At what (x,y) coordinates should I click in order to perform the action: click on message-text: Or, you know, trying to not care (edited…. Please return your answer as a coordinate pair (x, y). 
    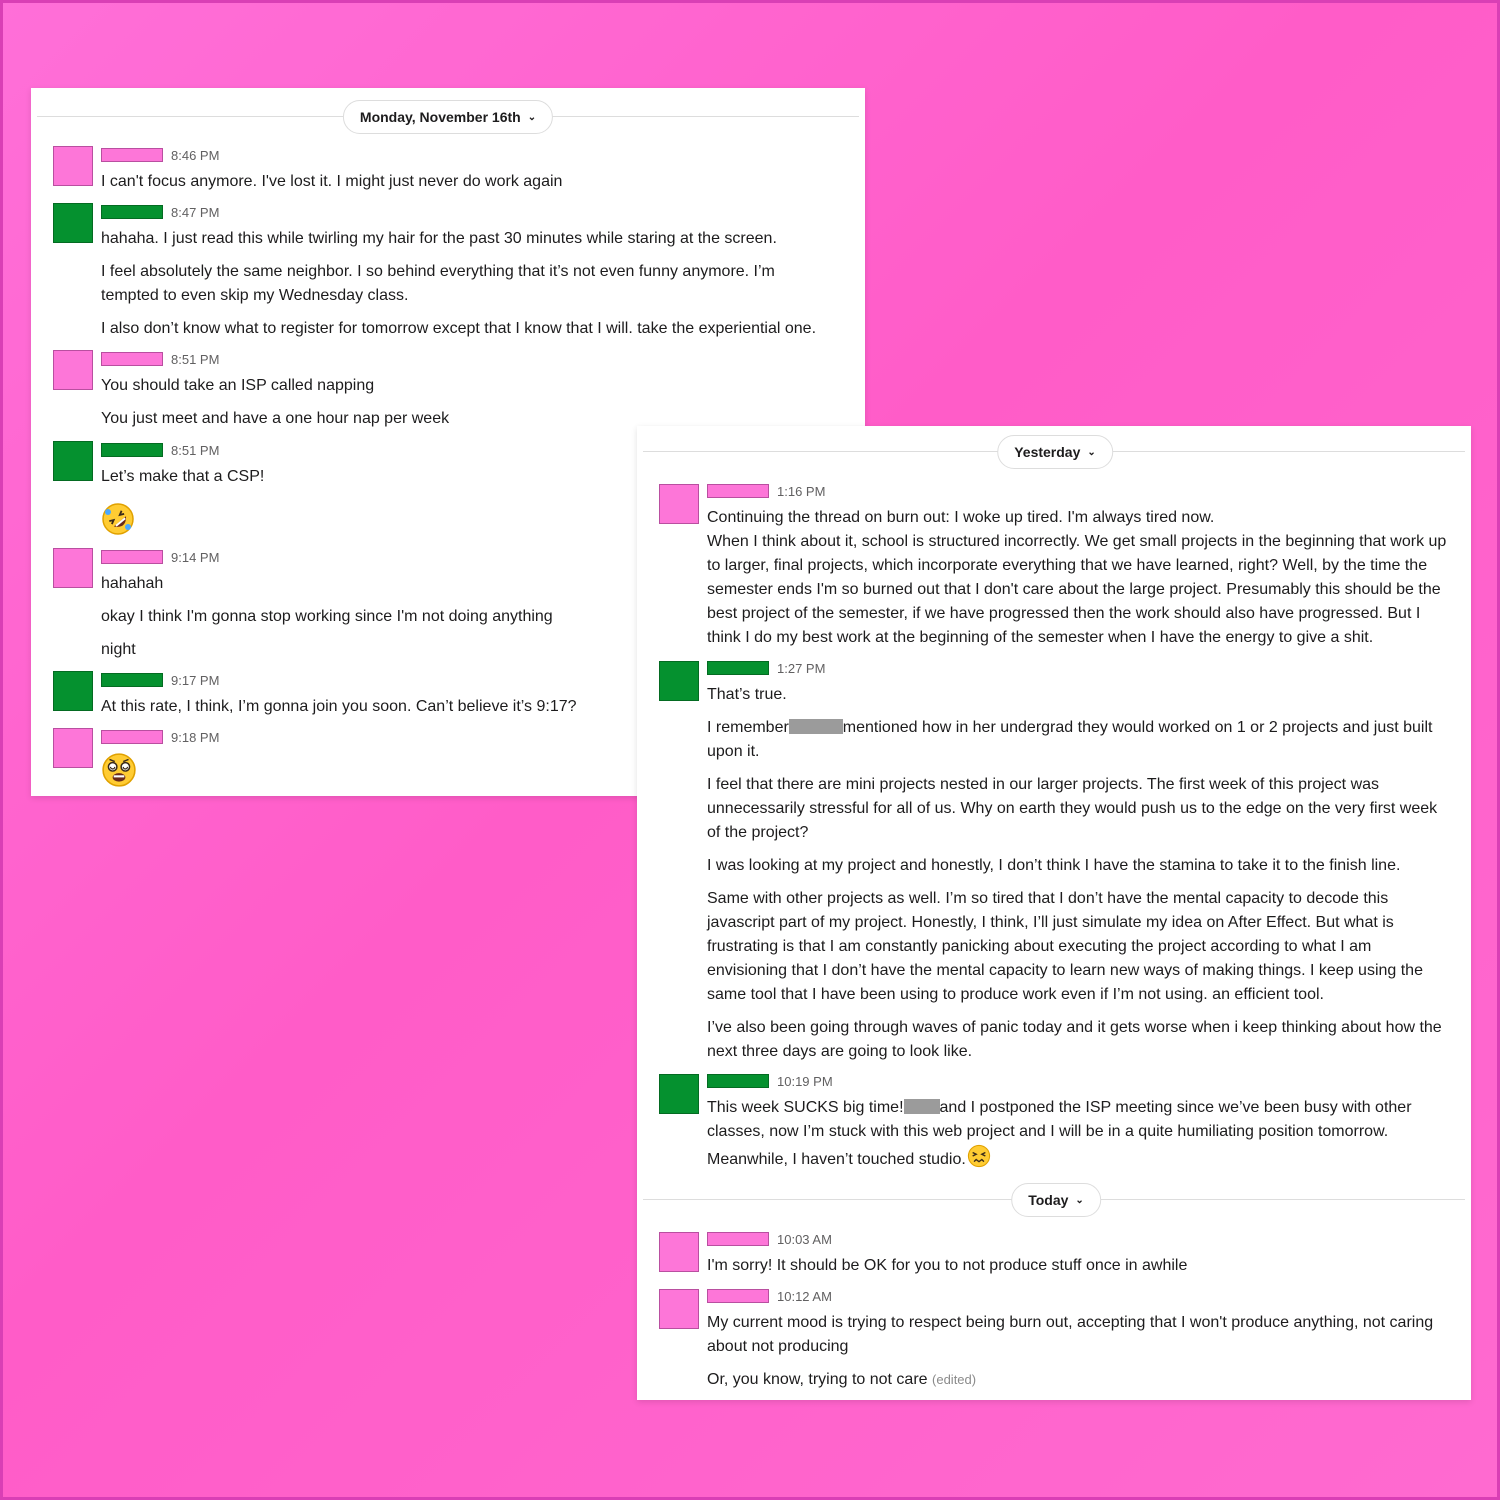
    Looking at the image, I should click on (842, 1379).